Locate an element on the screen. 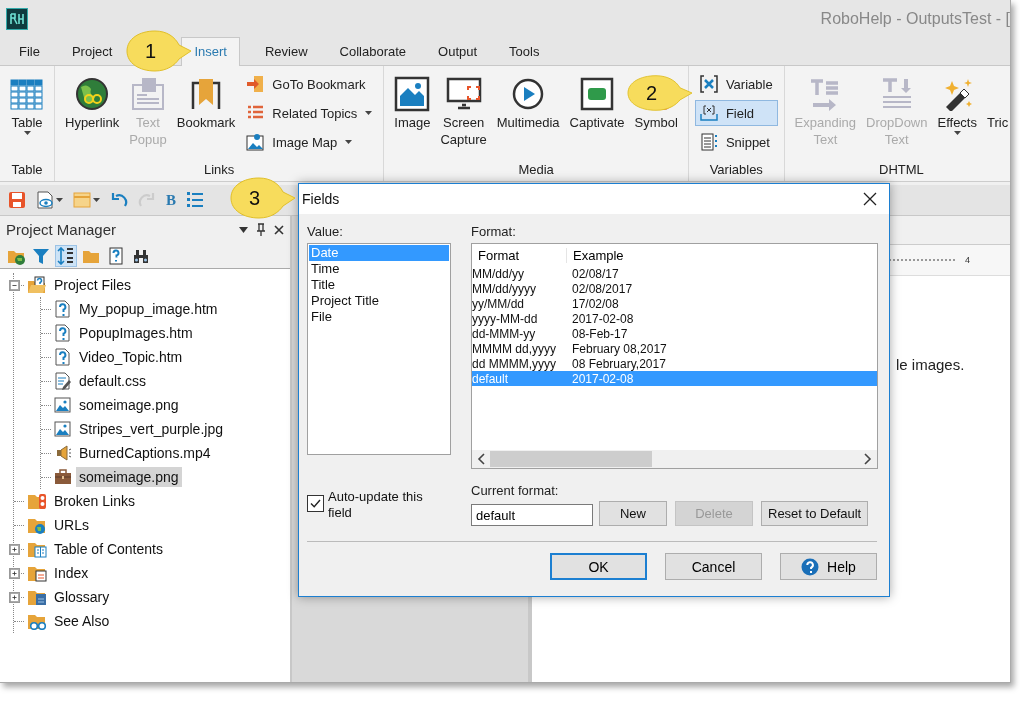 This screenshot has width=1020, height=711. ribbon-button: Table is located at coordinates (27, 114).